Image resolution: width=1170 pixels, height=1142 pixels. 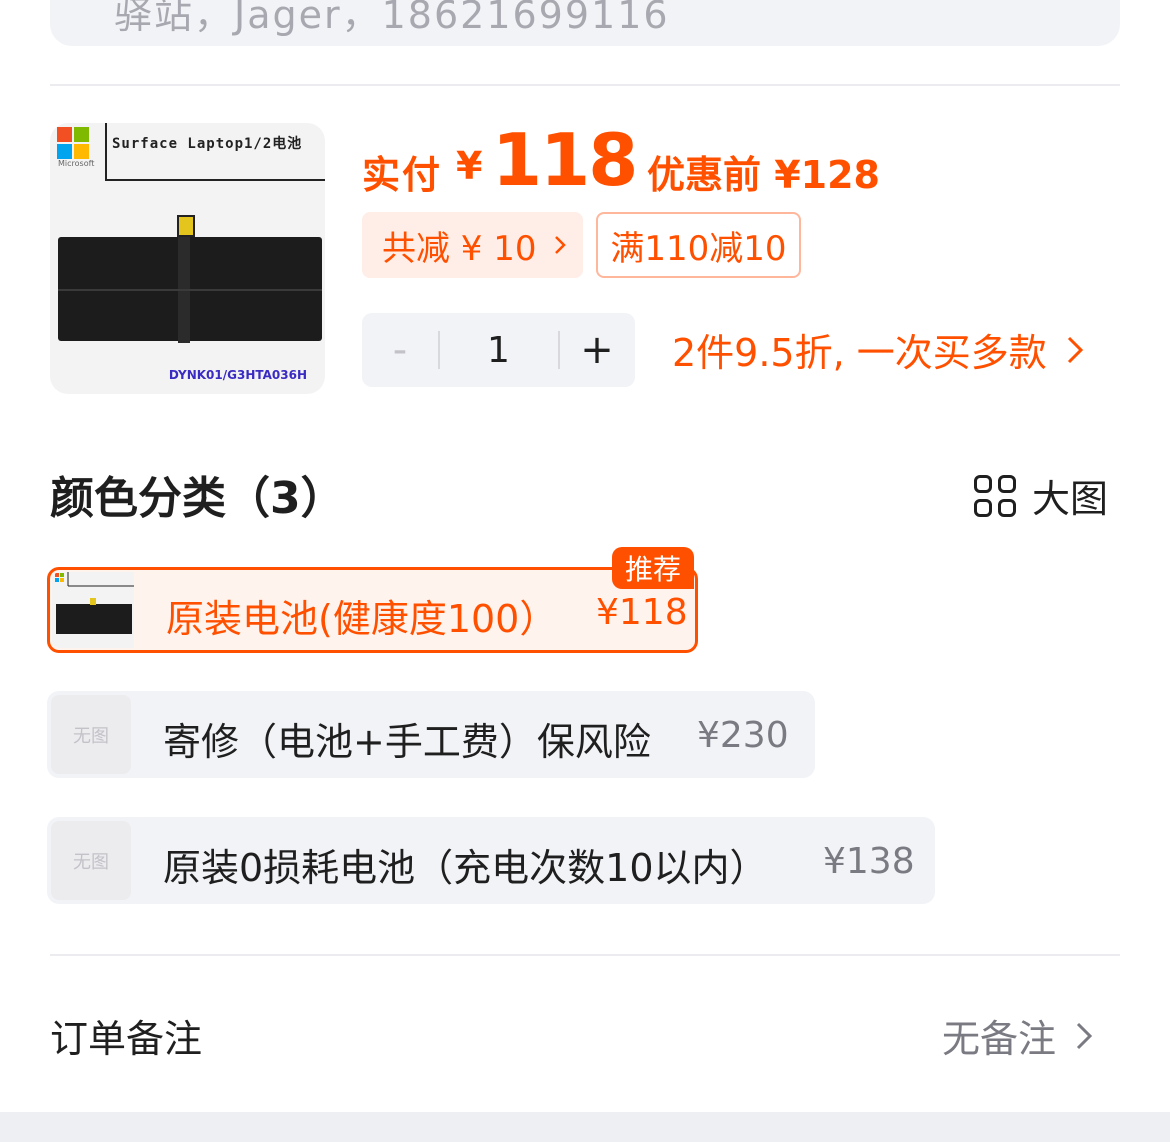 I want to click on order-remark-value: 无备注, so click(x=999, y=1039).